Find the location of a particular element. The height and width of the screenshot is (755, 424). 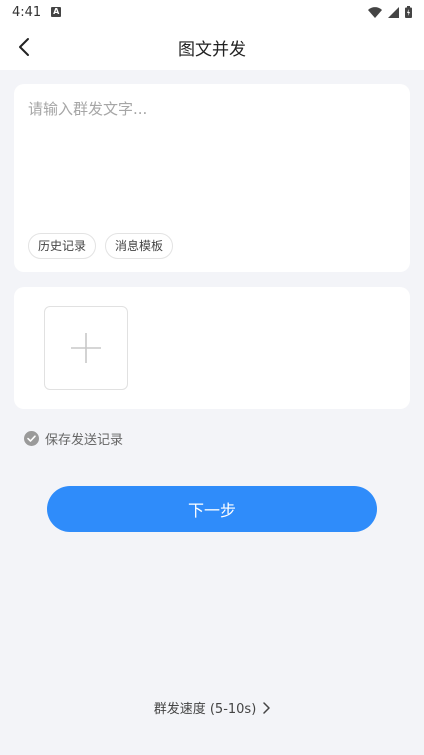

status-bar: 4:41 A is located at coordinates (212, 12).